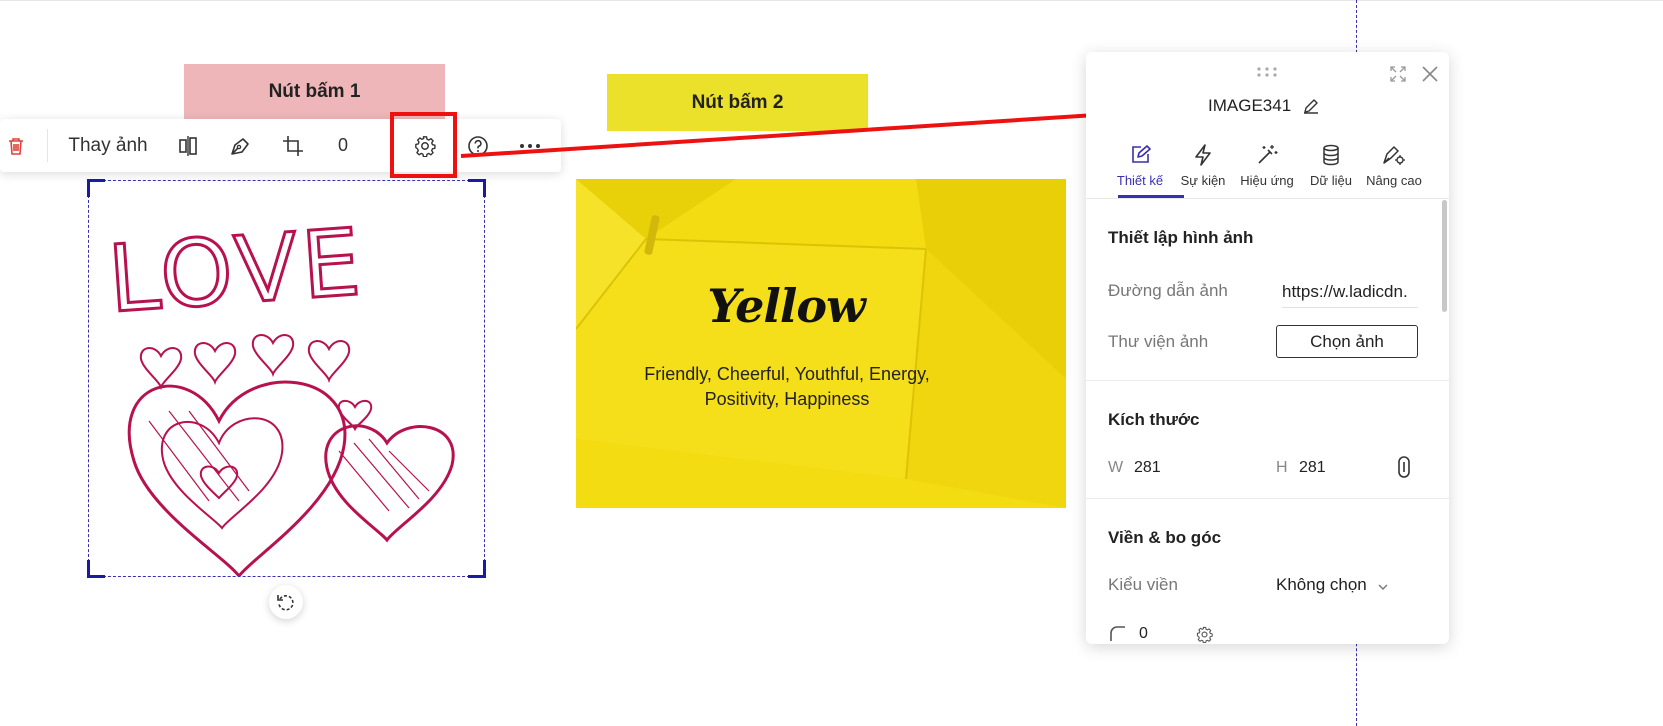  I want to click on umbrella-background, so click(821, 343).